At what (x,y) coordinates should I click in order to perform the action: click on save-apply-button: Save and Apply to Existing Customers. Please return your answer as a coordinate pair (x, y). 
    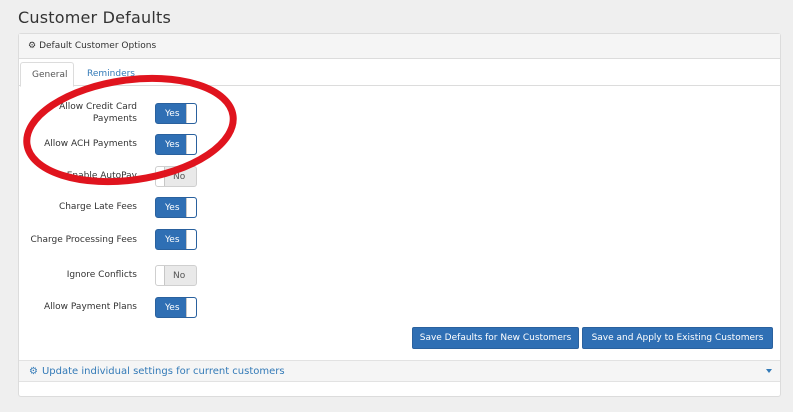
    Looking at the image, I should click on (677, 338).